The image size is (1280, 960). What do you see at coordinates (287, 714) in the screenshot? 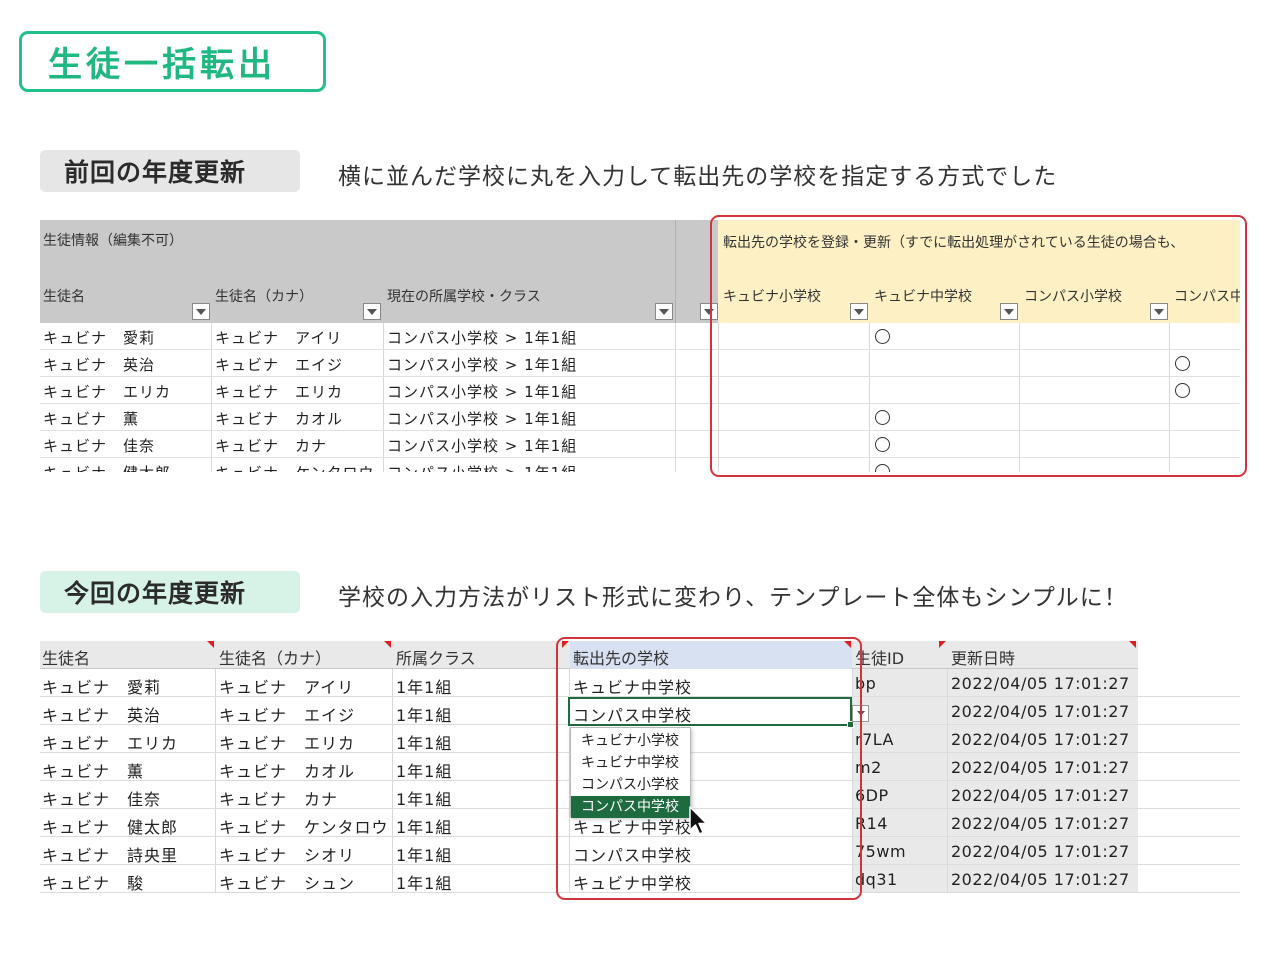
I see `cur-cell-kana: キュビナ エイジ` at bounding box center [287, 714].